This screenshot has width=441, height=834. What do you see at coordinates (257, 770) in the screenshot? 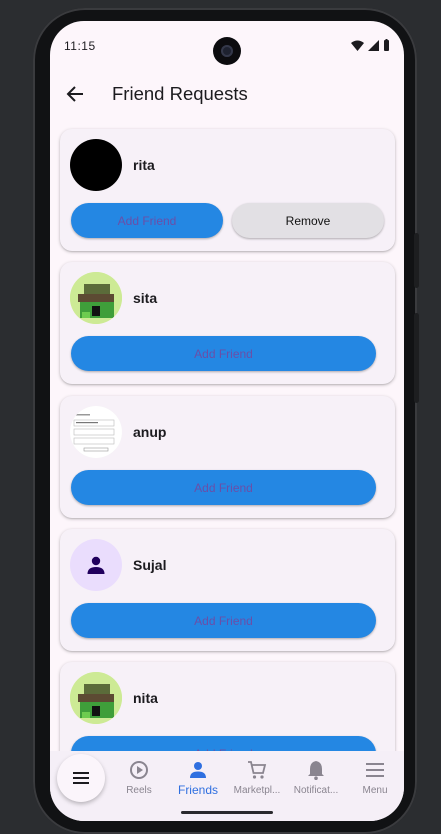
I see `cart-icon` at bounding box center [257, 770].